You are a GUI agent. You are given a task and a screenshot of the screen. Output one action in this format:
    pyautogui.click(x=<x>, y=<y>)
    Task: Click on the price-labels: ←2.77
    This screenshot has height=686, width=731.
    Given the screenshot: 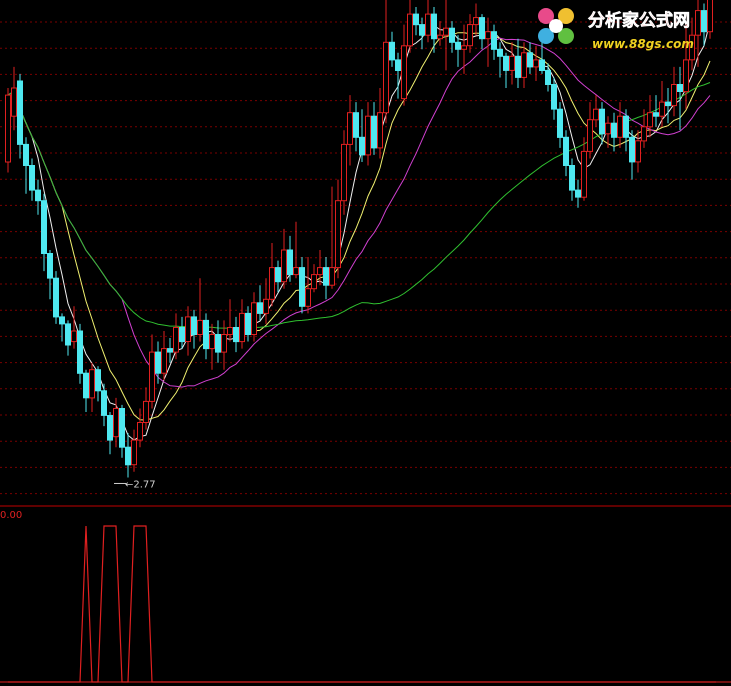 What is the action you would take?
    pyautogui.click(x=135, y=484)
    